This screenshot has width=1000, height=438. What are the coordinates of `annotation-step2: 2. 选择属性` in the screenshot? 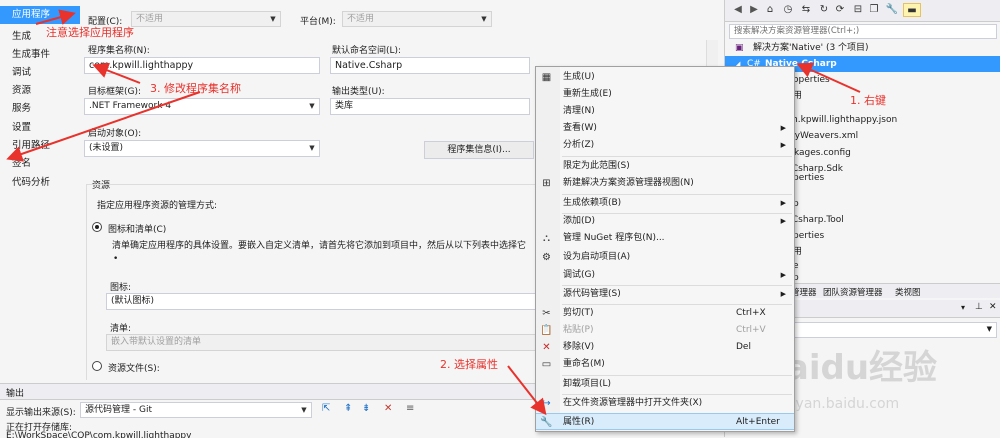 It's located at (469, 364).